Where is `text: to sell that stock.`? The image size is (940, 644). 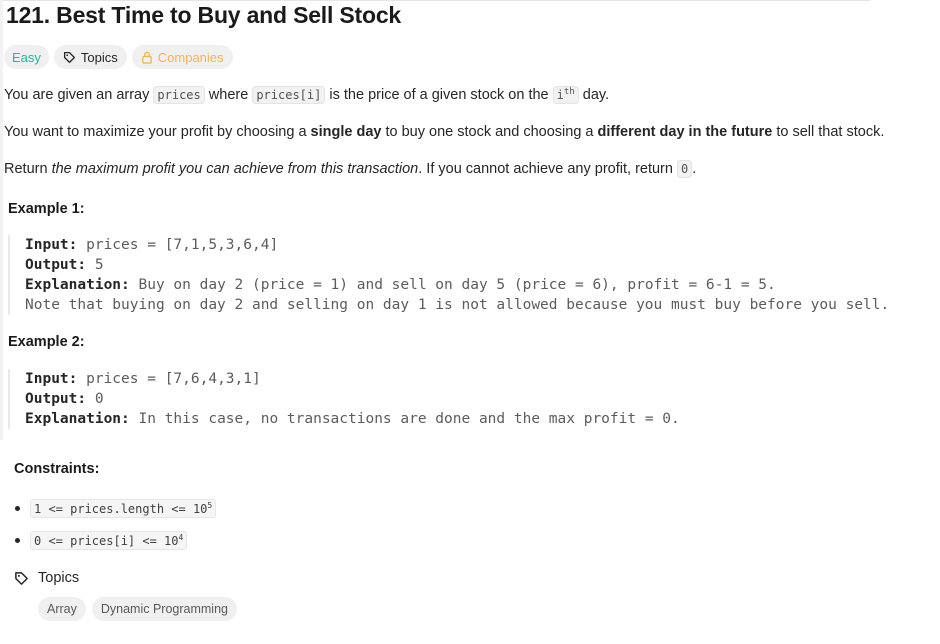 text: to sell that stock. is located at coordinates (828, 132).